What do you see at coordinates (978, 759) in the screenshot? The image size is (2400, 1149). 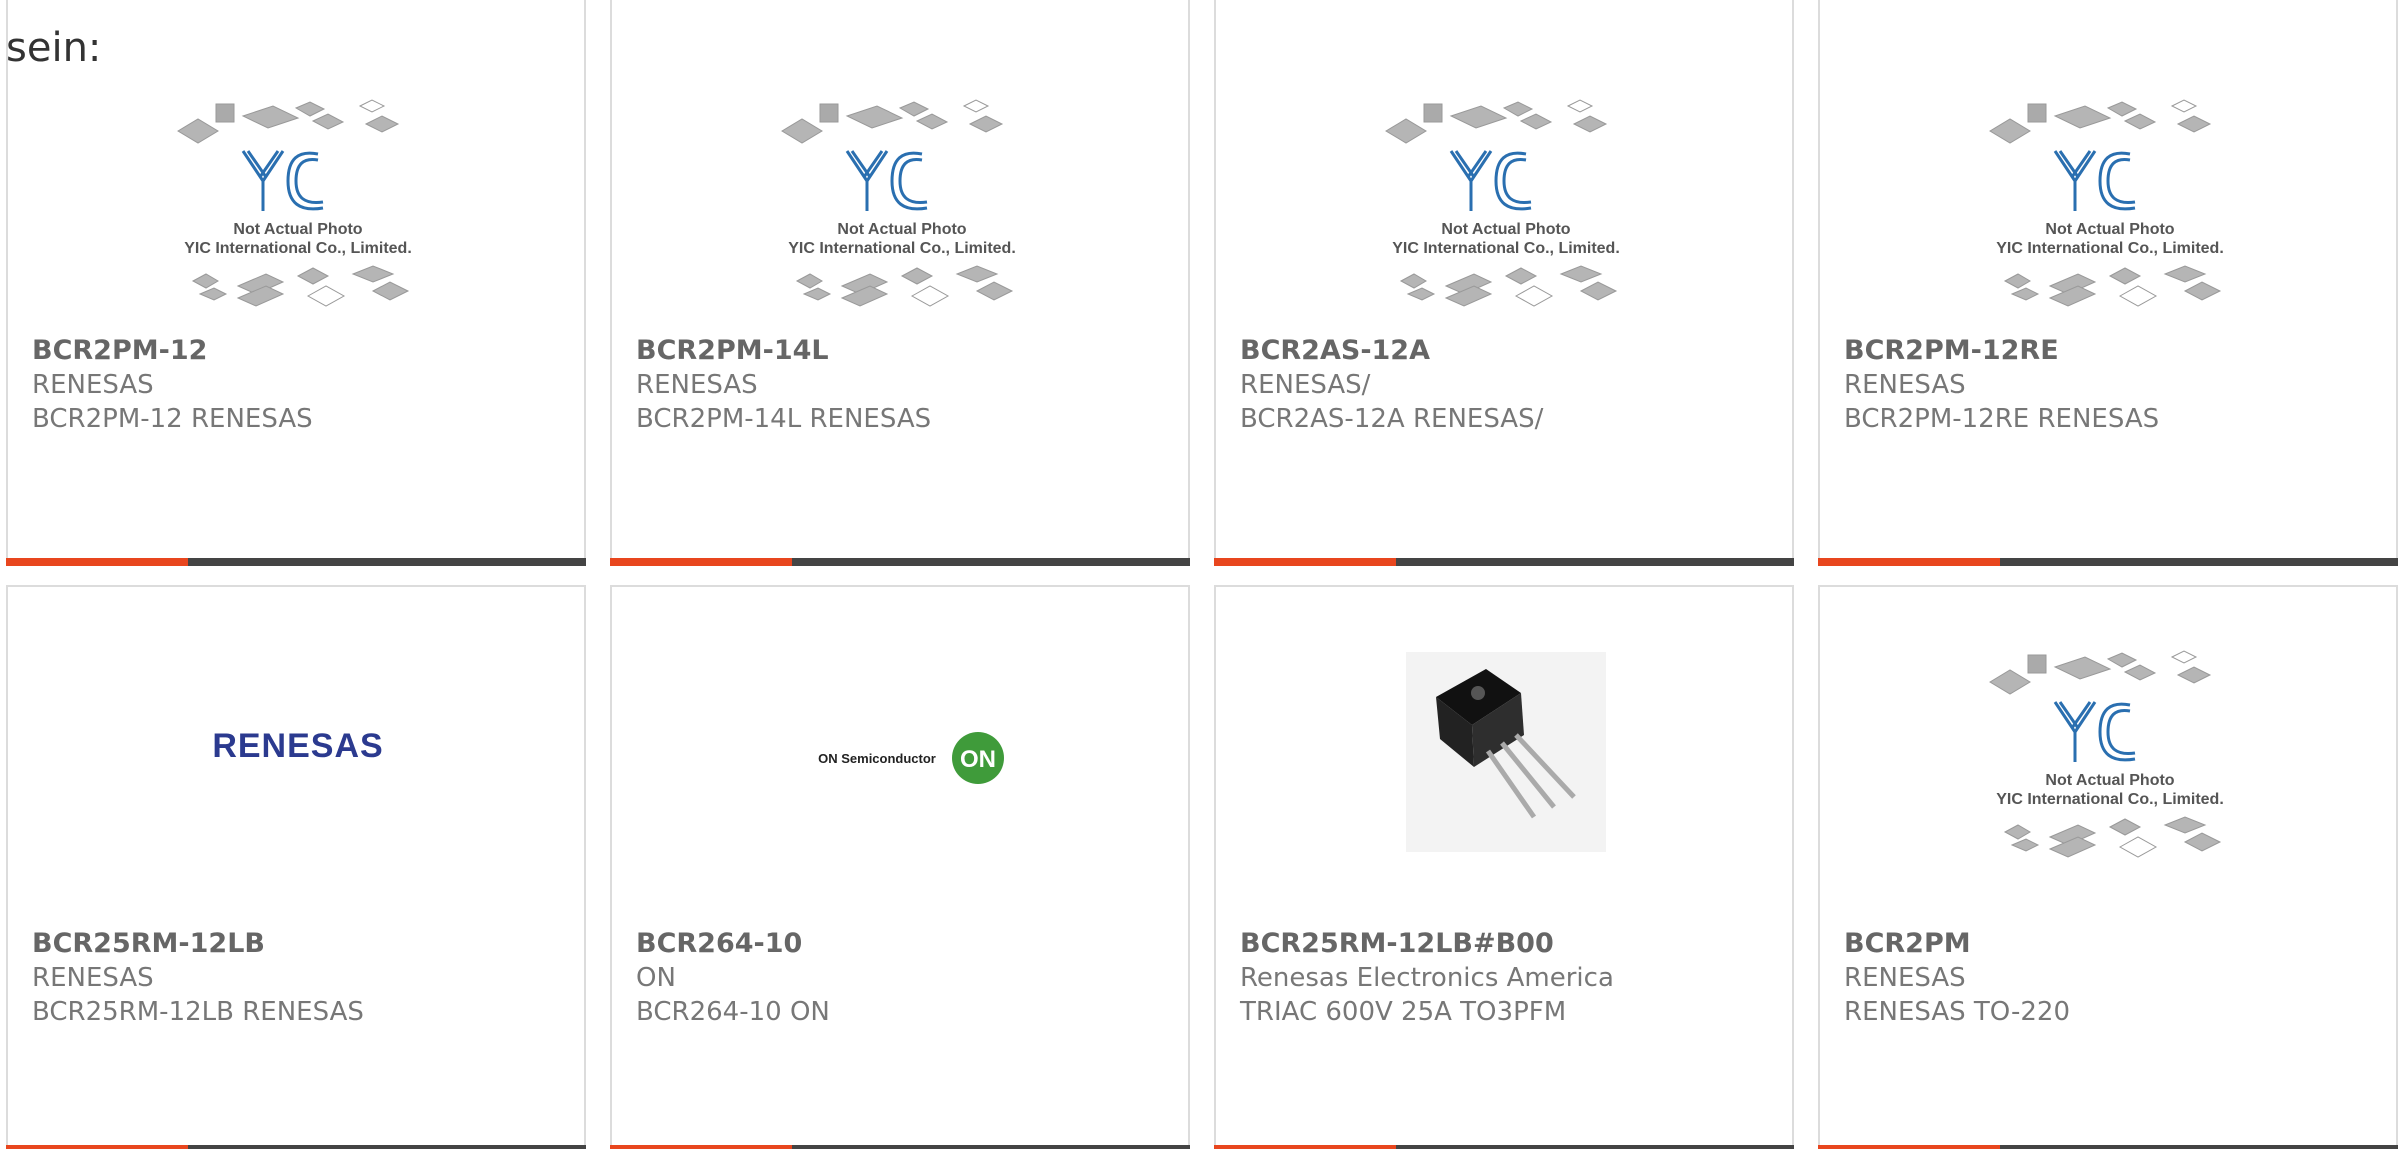 I see `on-badge-text: ON` at bounding box center [978, 759].